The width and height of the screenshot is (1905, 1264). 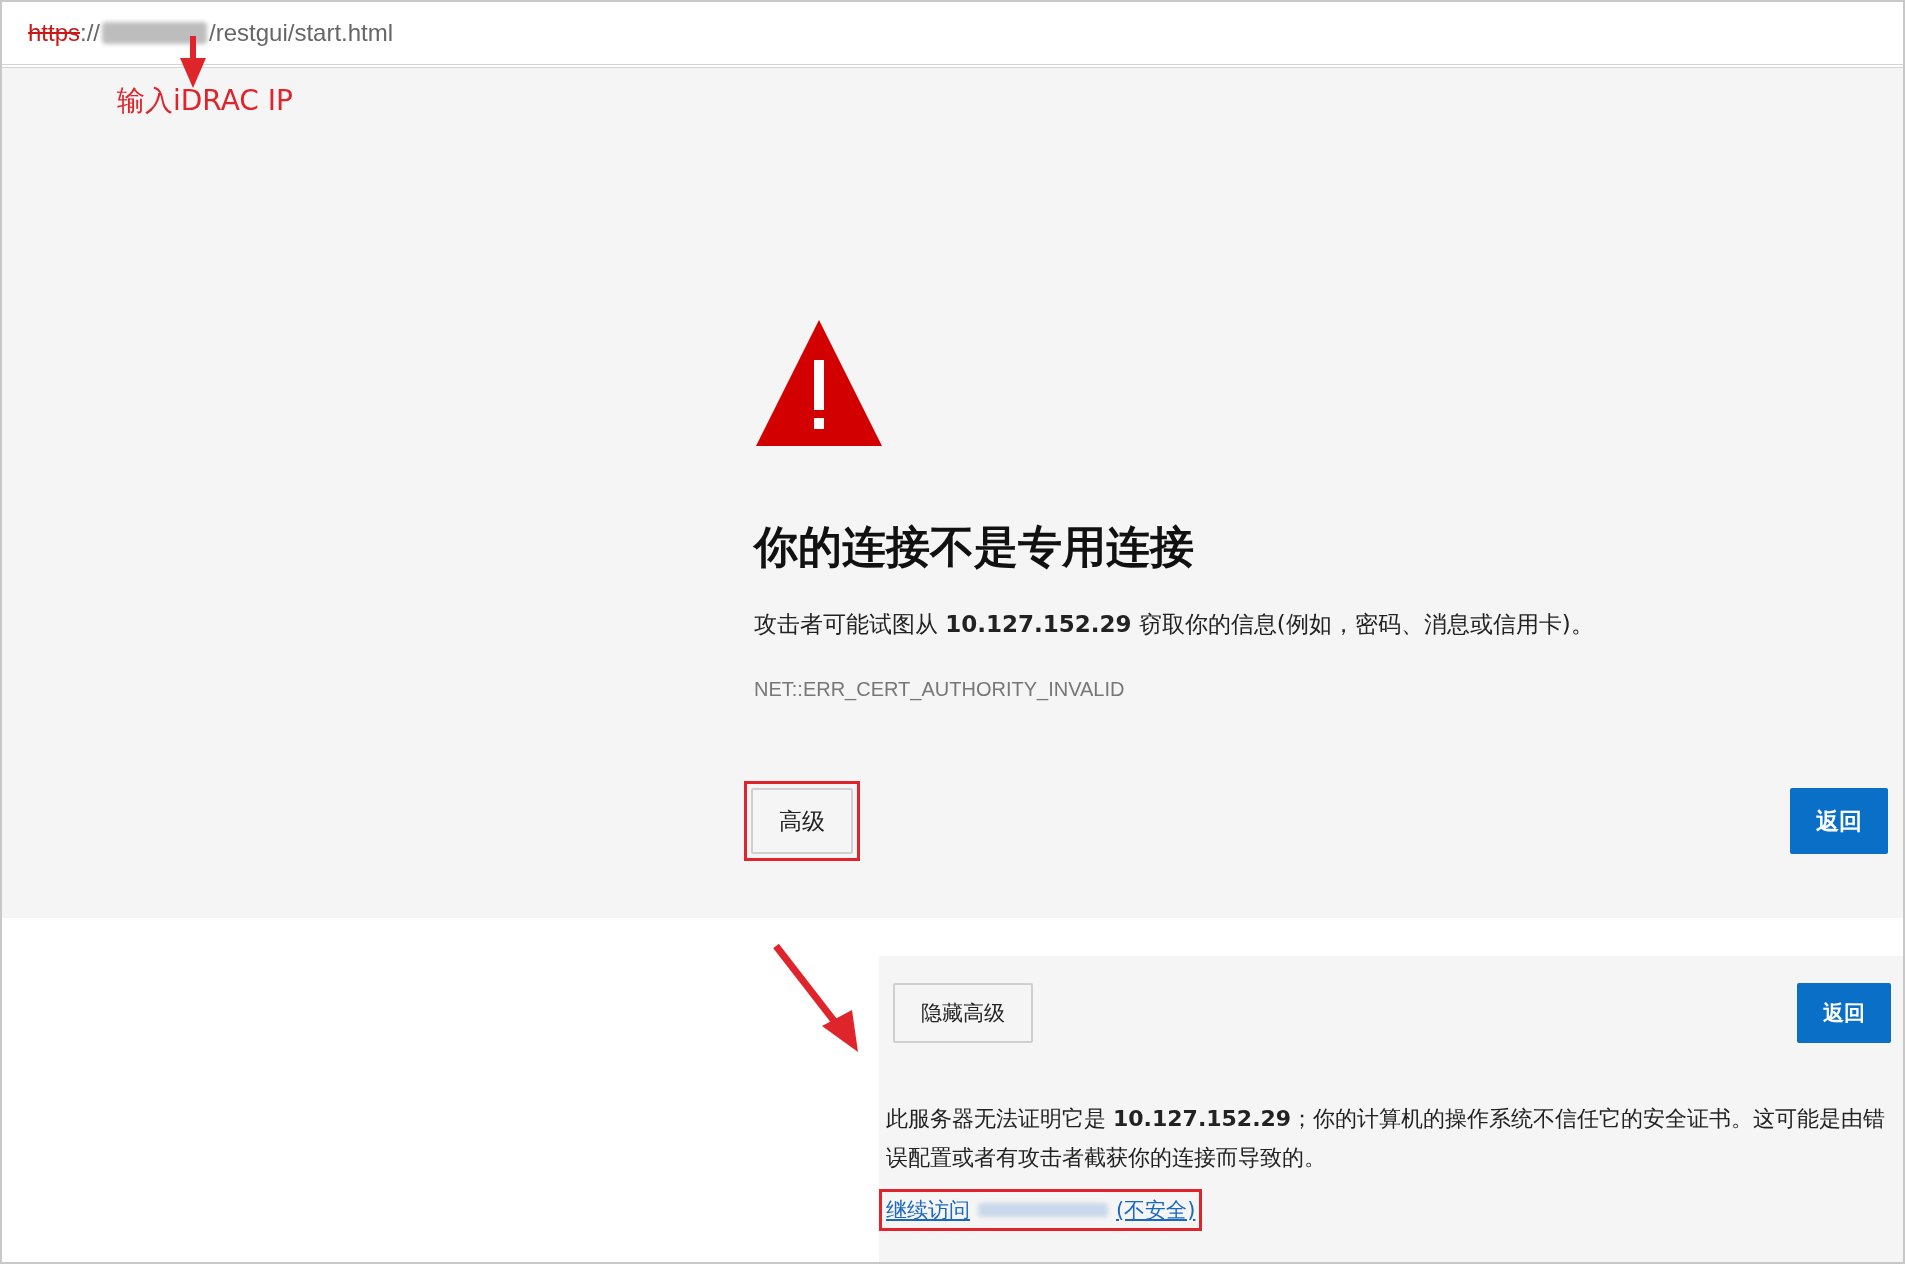 What do you see at coordinates (193, 62) in the screenshot?
I see `annotation-arrow` at bounding box center [193, 62].